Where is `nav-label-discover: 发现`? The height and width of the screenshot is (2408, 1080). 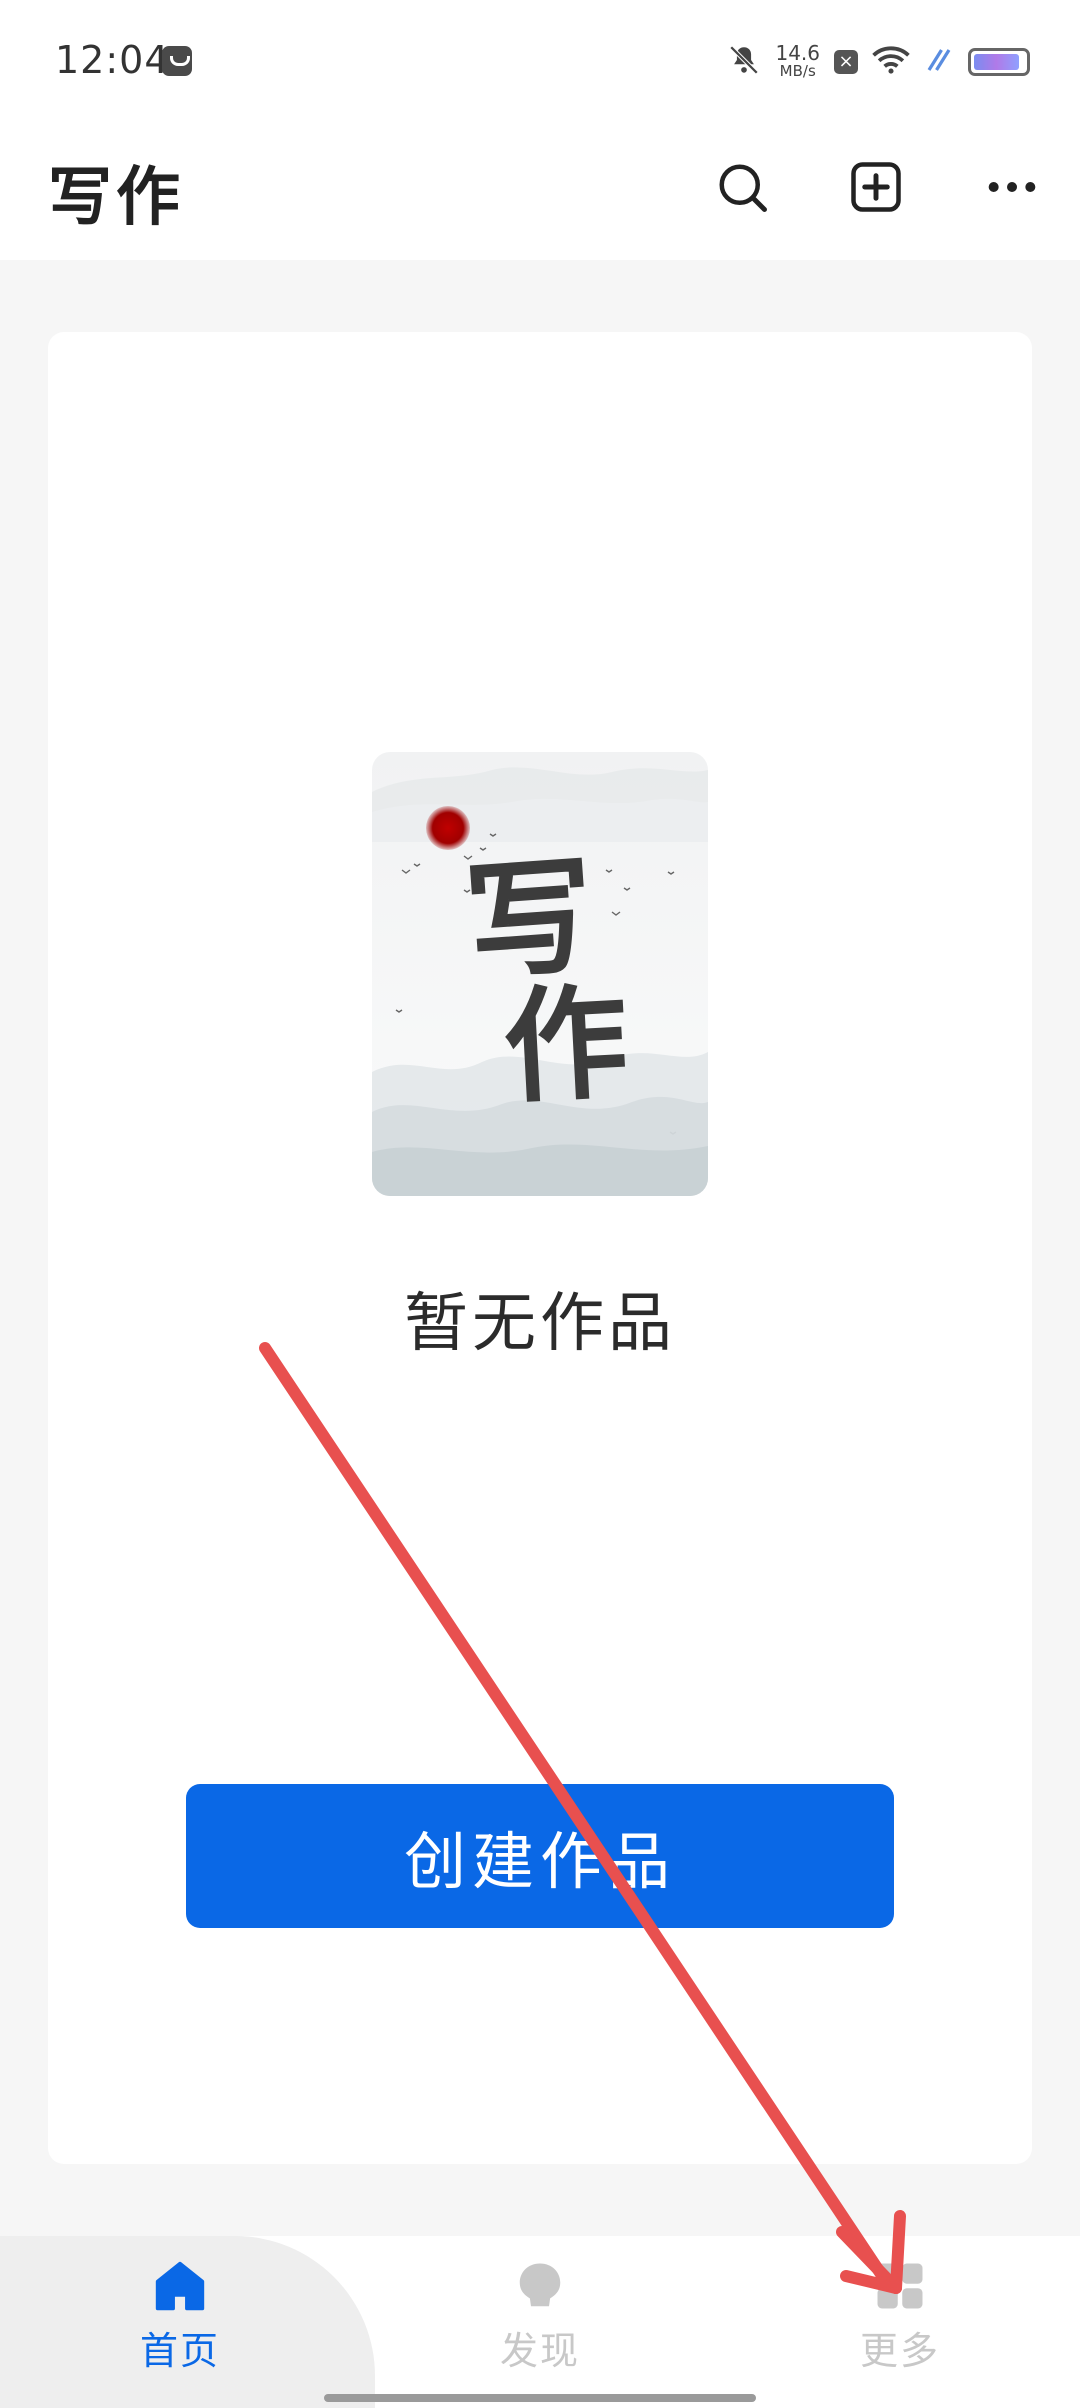
nav-label-discover: 发现 is located at coordinates (539, 2351).